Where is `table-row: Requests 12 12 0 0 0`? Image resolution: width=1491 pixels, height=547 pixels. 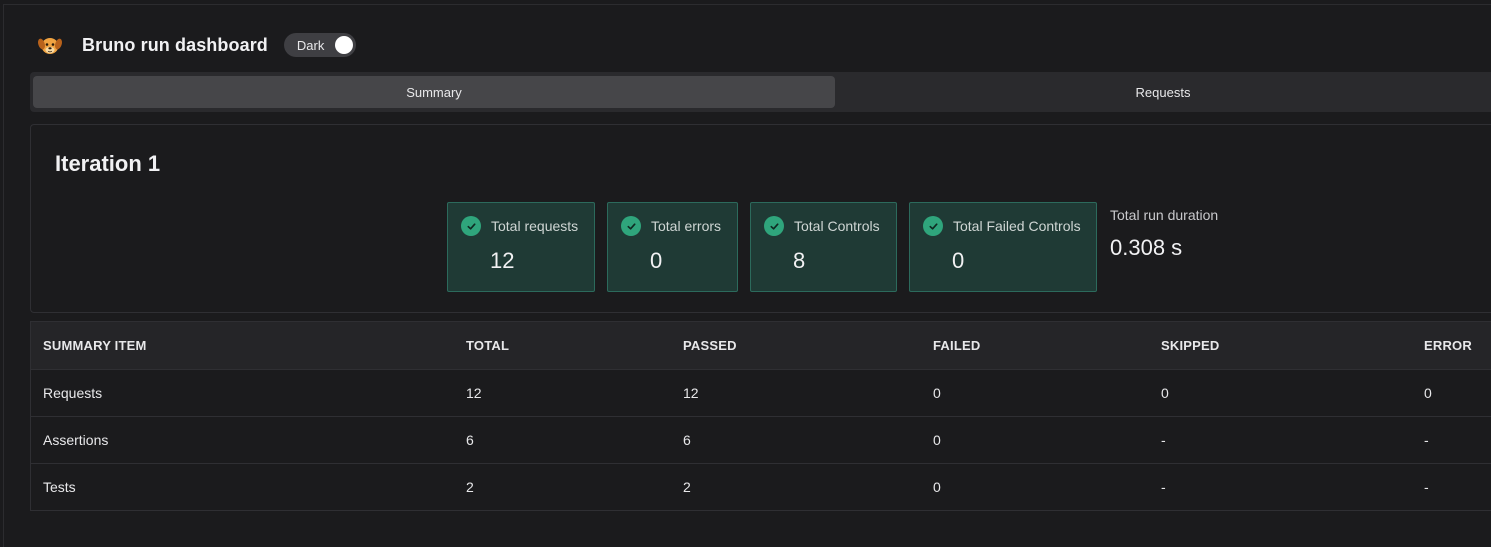
table-row: Requests 12 12 0 0 0 is located at coordinates (760, 393).